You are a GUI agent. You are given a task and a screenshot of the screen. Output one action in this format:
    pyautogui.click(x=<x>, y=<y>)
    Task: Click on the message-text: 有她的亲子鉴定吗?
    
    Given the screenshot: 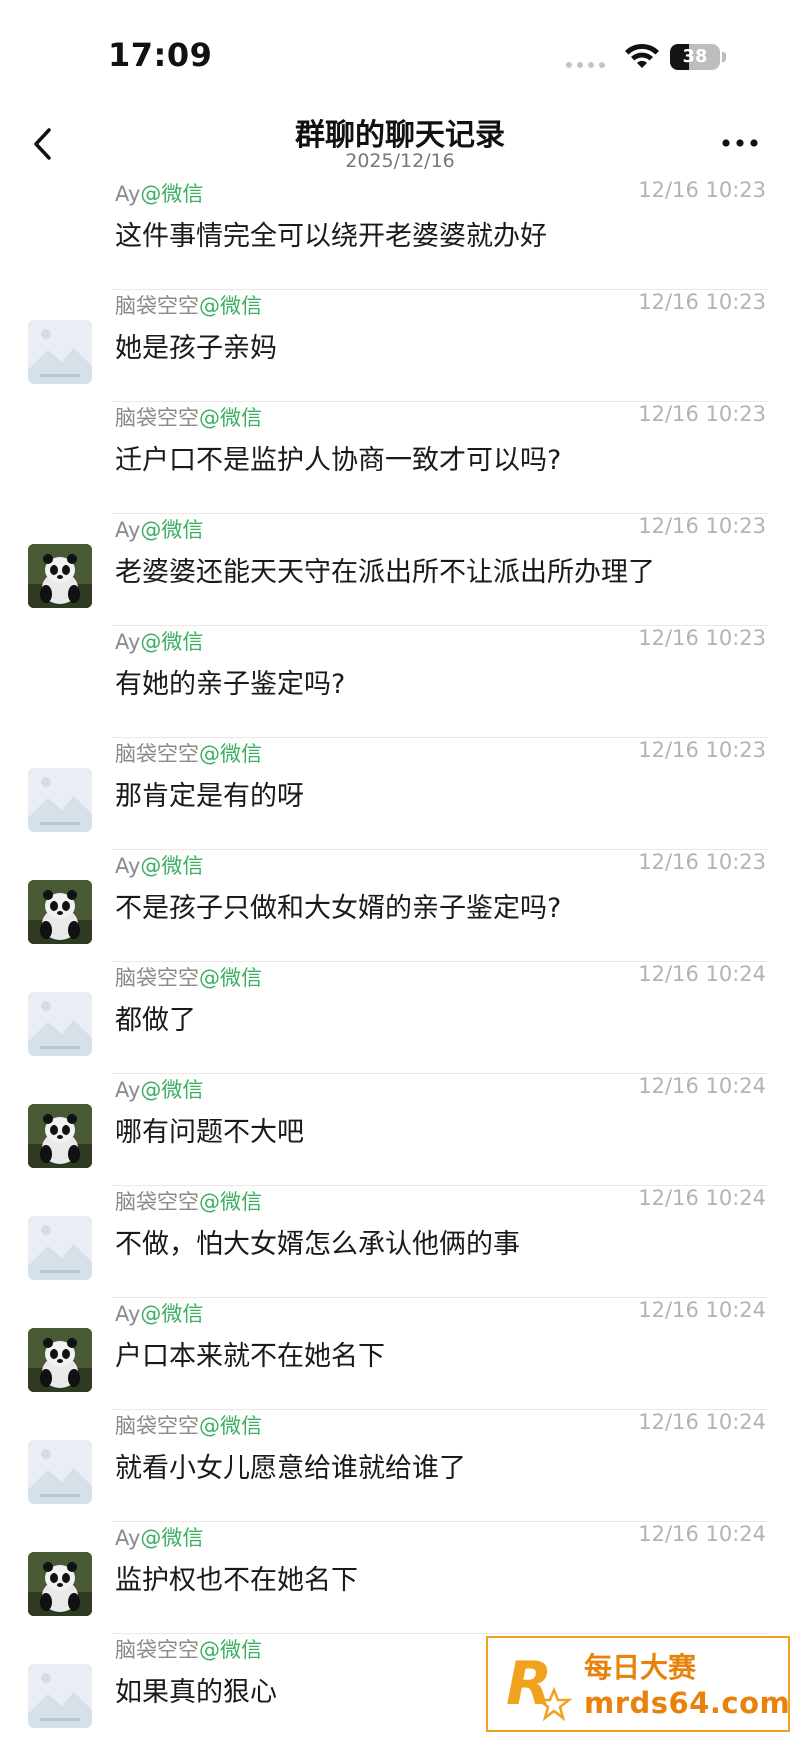 What is the action you would take?
    pyautogui.click(x=230, y=684)
    